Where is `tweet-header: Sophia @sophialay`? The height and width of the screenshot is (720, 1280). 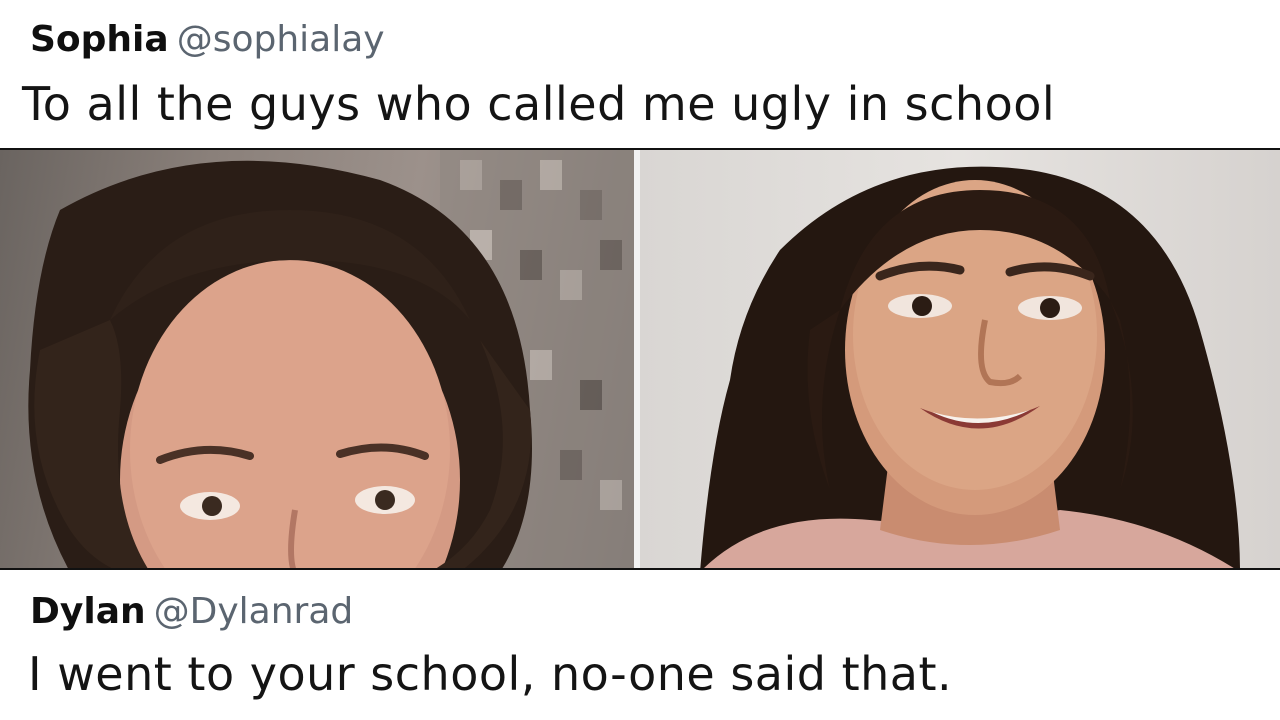 tweet-header: Sophia @sophialay is located at coordinates (207, 40).